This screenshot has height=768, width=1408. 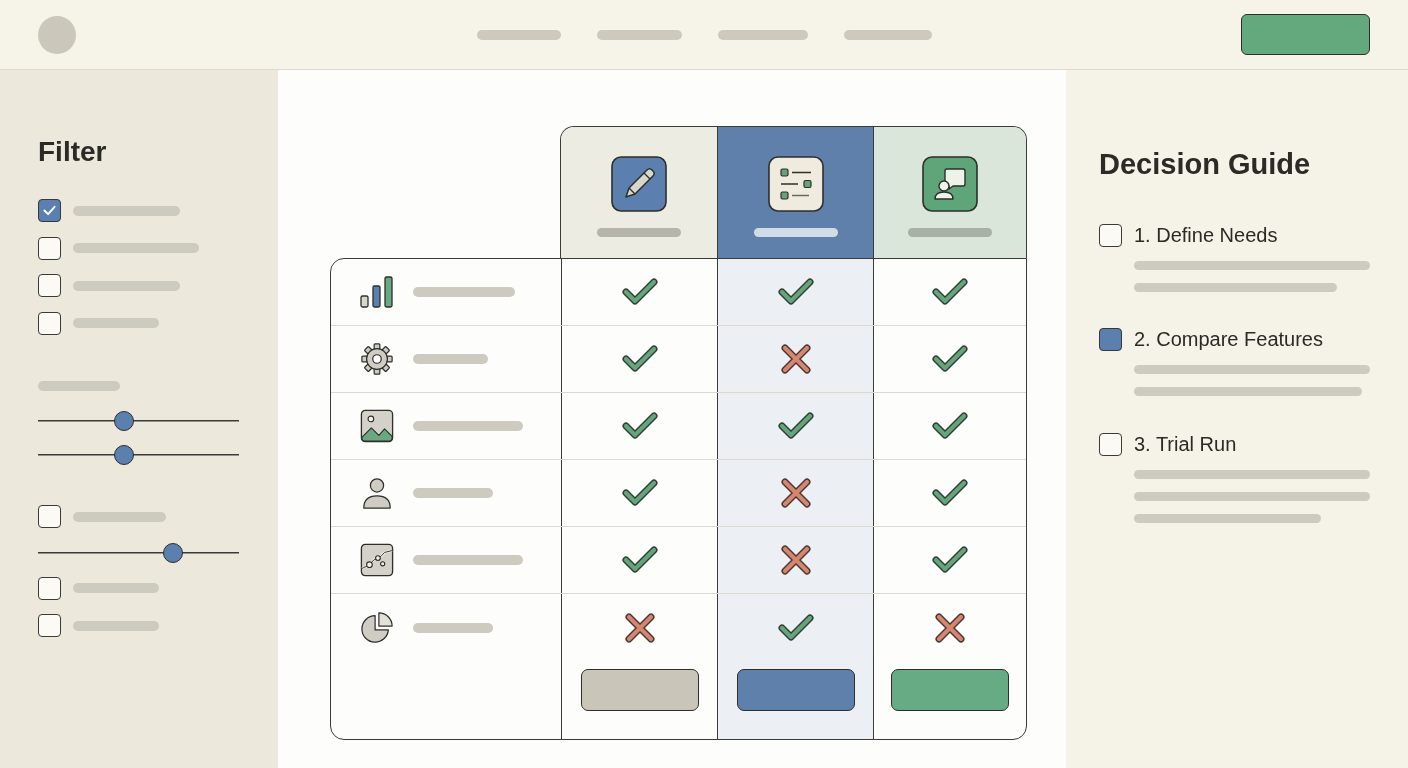 What do you see at coordinates (1206, 235) in the screenshot?
I see `step-label: 1. Define Needs` at bounding box center [1206, 235].